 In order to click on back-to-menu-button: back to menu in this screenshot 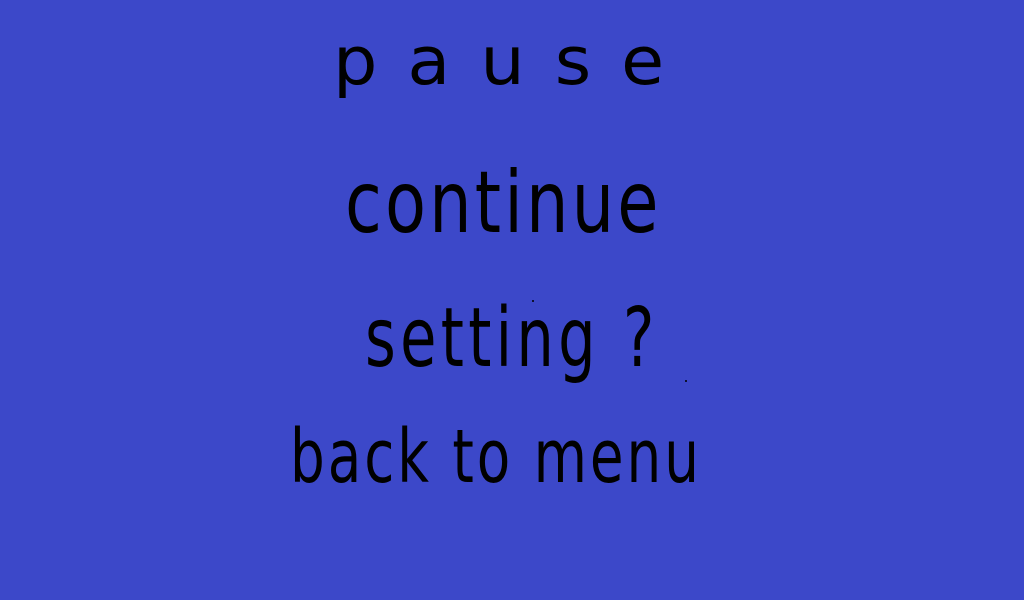, I will do `click(496, 457)`.